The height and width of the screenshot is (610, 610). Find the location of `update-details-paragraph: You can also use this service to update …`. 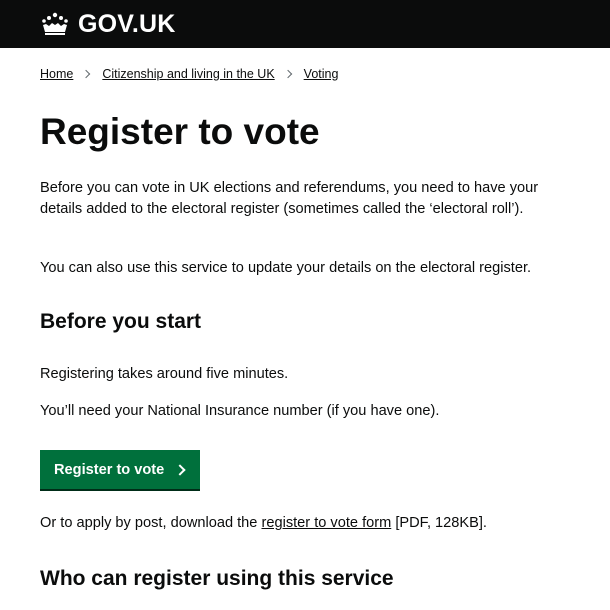

update-details-paragraph: You can also use this service to update … is located at coordinates (286, 268).